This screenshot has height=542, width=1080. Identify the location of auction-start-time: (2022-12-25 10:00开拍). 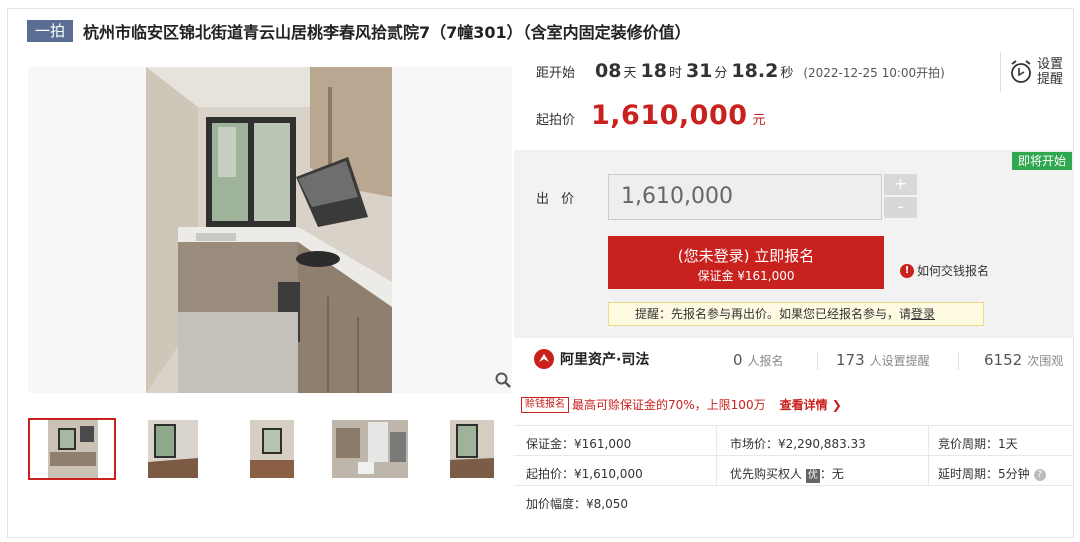
(874, 73).